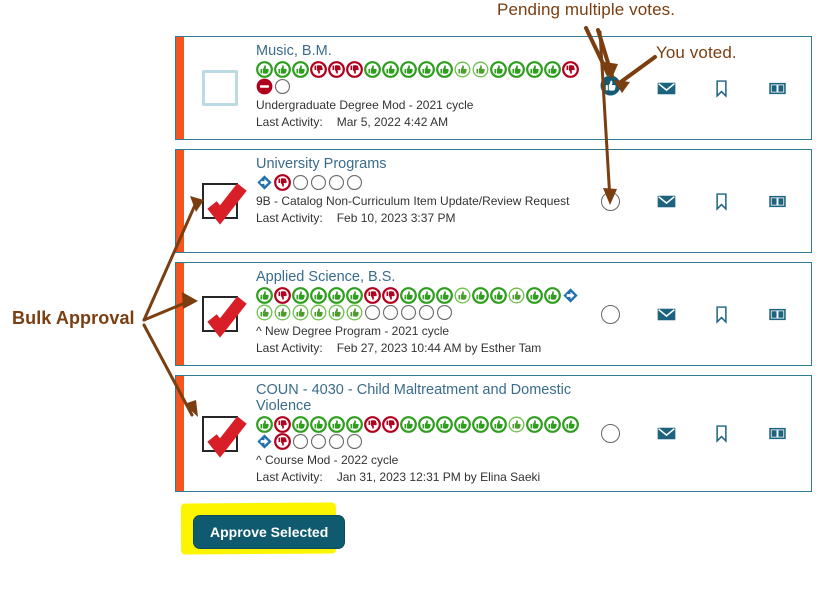 The height and width of the screenshot is (591, 830). I want to click on last-activity-value: Mar 5, 2022 4:42 AM, so click(392, 122).